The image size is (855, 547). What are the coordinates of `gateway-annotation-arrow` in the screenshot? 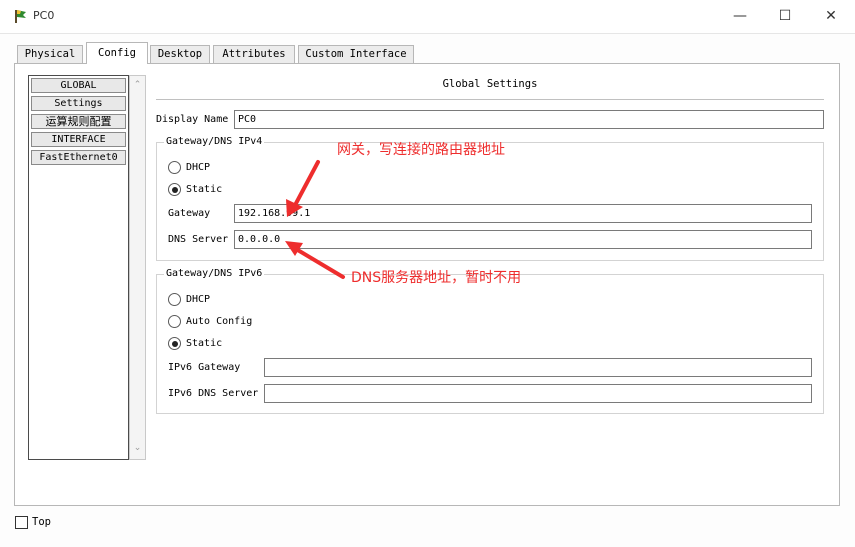 It's located at (305, 185).